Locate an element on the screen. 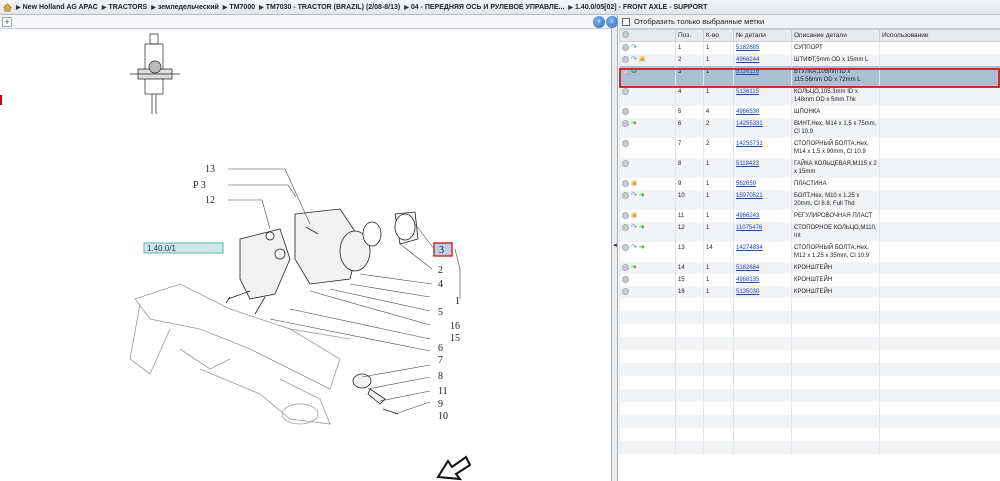 The height and width of the screenshot is (481, 1000). table-row: 8 1 5118423 ГАЙКА КОЛЬЦЕВАЯ,M115 x 2 x 15mm is located at coordinates (809, 168).